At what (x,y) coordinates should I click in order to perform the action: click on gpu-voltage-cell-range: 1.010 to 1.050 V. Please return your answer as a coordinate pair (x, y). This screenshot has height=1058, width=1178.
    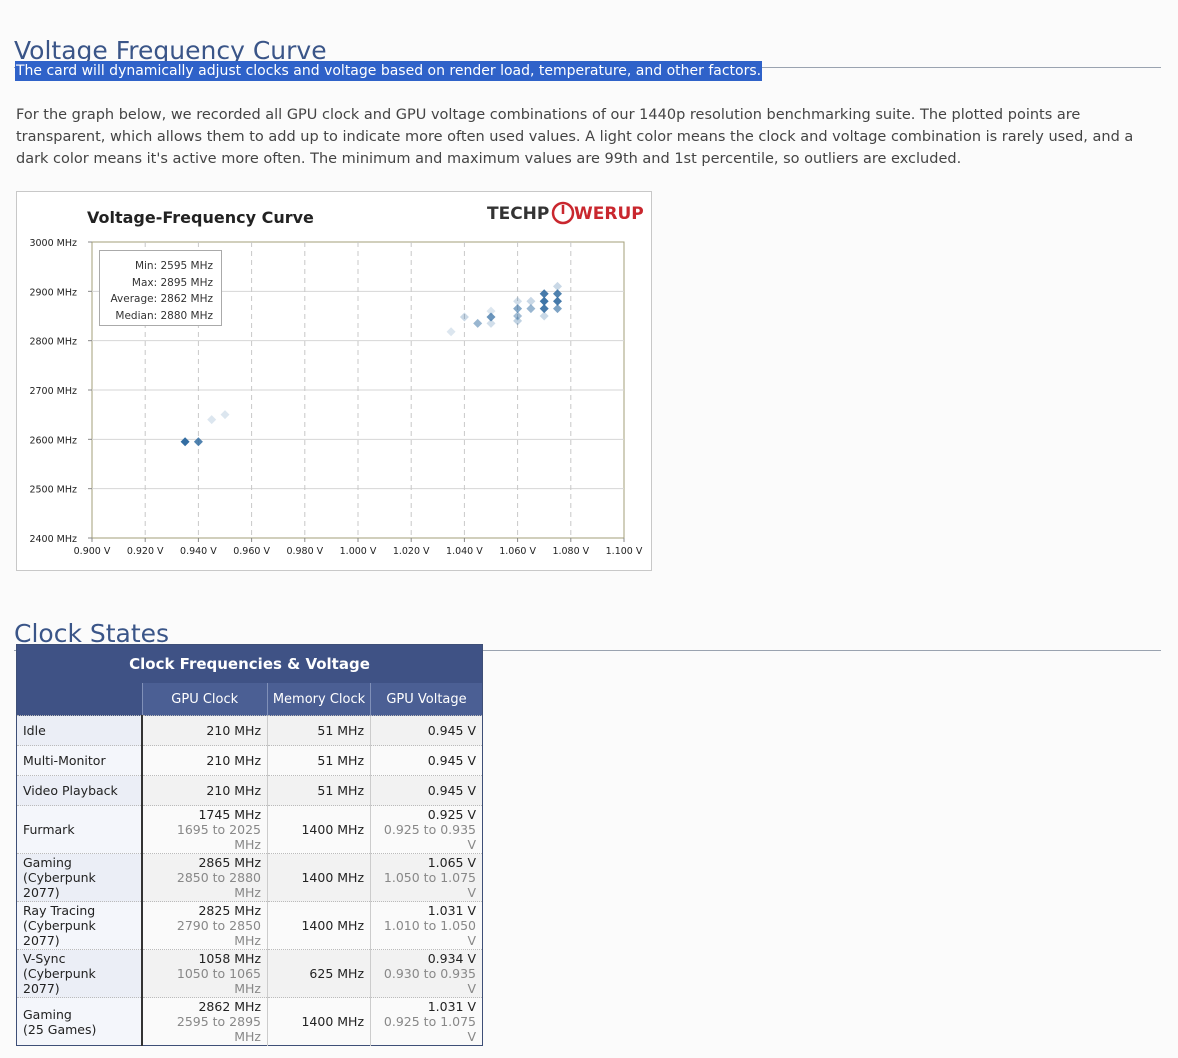
    Looking at the image, I should click on (429, 933).